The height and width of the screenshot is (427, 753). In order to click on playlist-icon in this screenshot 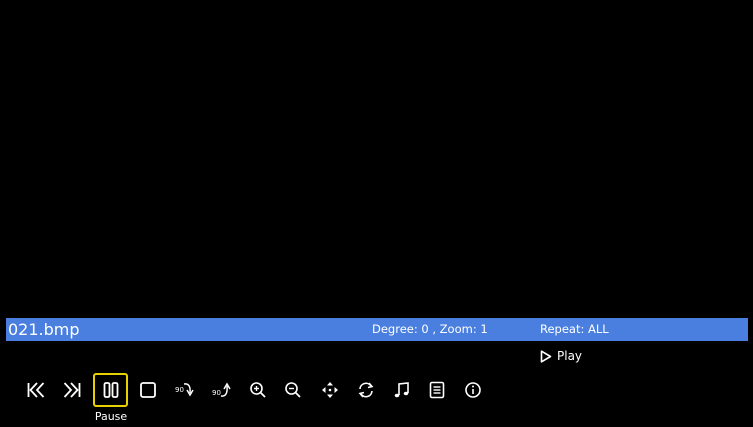, I will do `click(437, 390)`.